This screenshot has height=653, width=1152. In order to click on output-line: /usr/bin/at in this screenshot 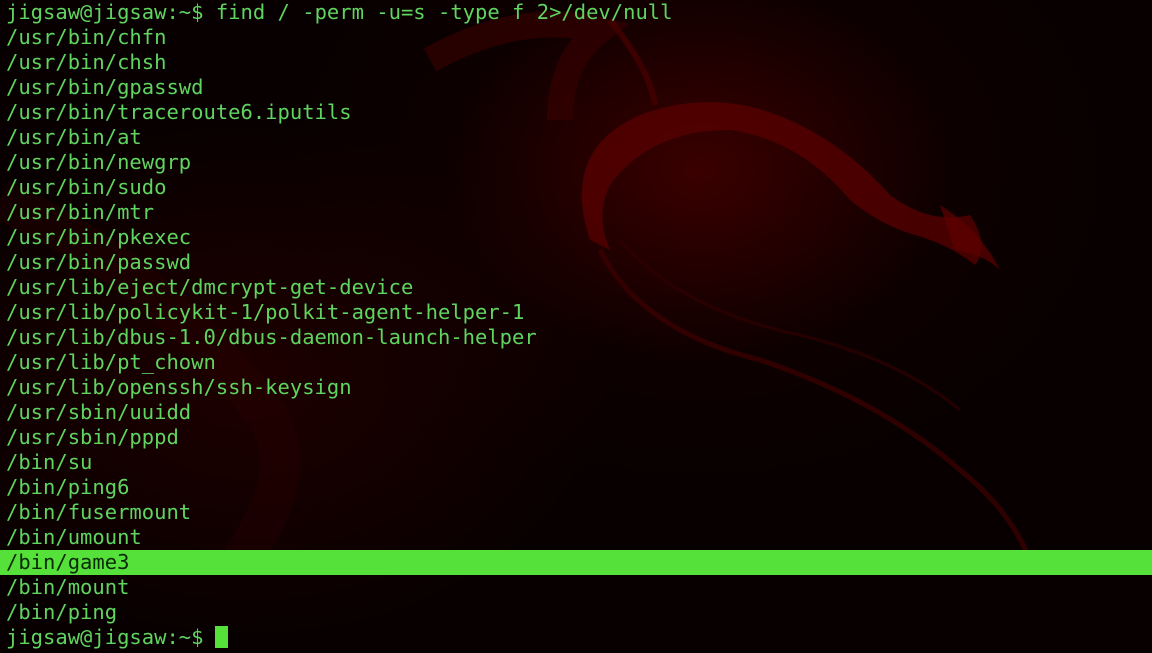, I will do `click(74, 137)`.